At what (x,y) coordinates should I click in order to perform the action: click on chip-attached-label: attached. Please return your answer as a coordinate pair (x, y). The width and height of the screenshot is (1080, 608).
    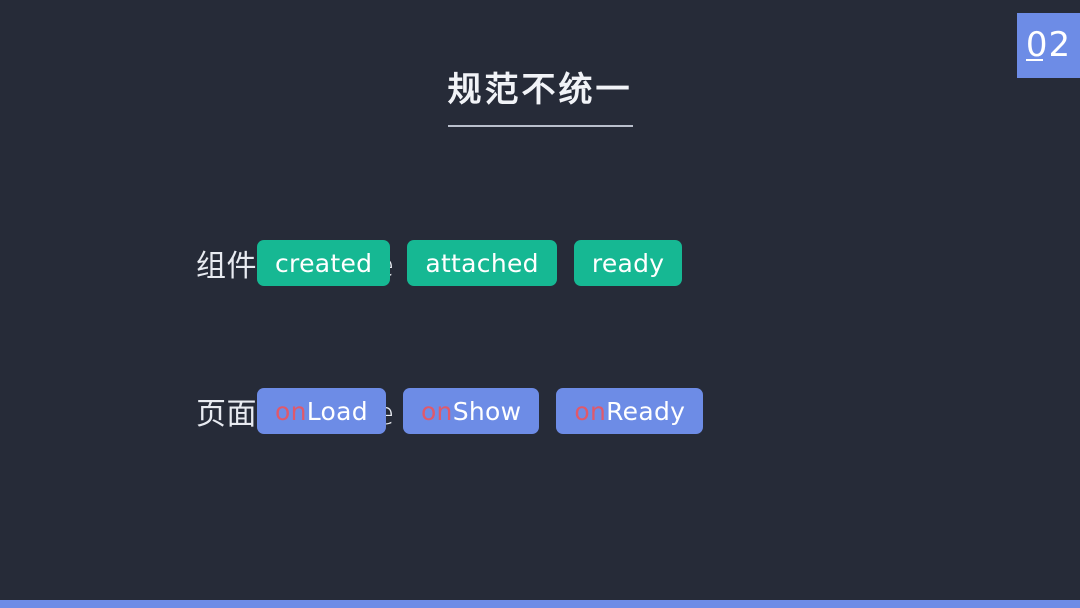
    Looking at the image, I should click on (482, 263).